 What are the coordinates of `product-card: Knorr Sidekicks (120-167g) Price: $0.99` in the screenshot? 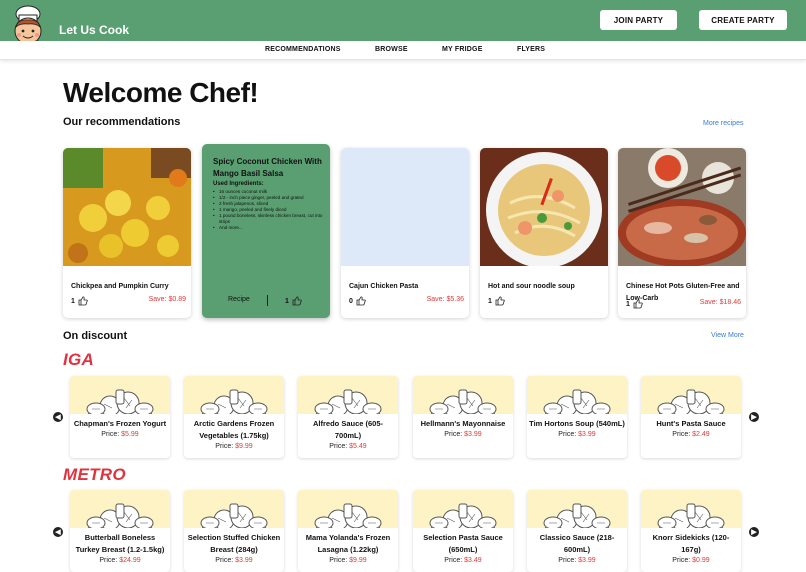 It's located at (691, 531).